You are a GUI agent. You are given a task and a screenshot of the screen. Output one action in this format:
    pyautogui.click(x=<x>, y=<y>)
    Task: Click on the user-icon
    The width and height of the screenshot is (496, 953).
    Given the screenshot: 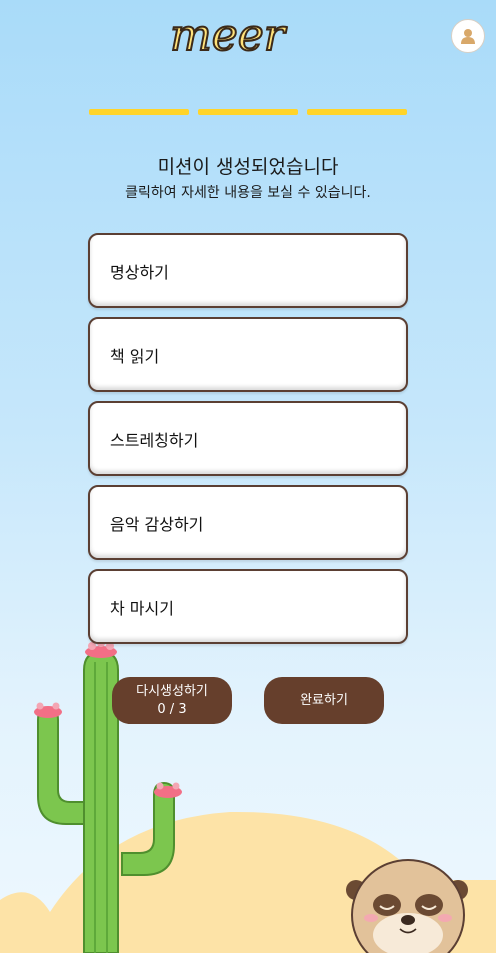 What is the action you would take?
    pyautogui.click(x=468, y=36)
    